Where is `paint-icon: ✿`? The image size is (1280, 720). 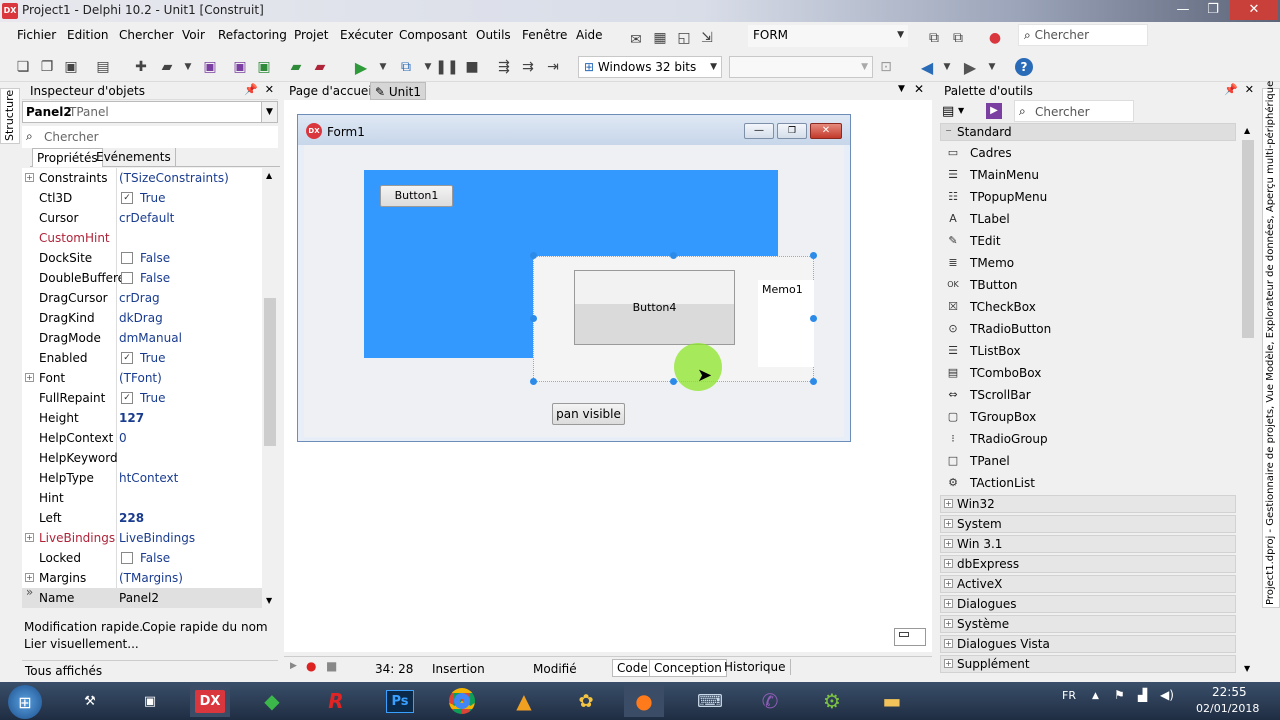 paint-icon: ✿ is located at coordinates (586, 701).